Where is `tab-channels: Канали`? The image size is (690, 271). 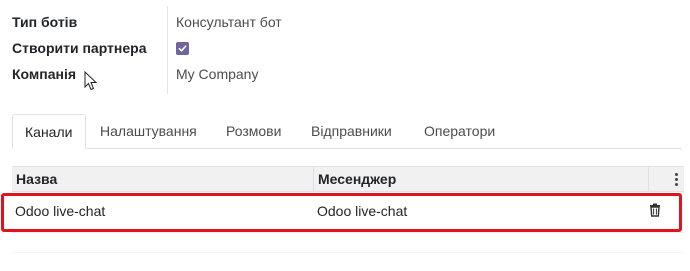
tab-channels: Канали is located at coordinates (49, 131).